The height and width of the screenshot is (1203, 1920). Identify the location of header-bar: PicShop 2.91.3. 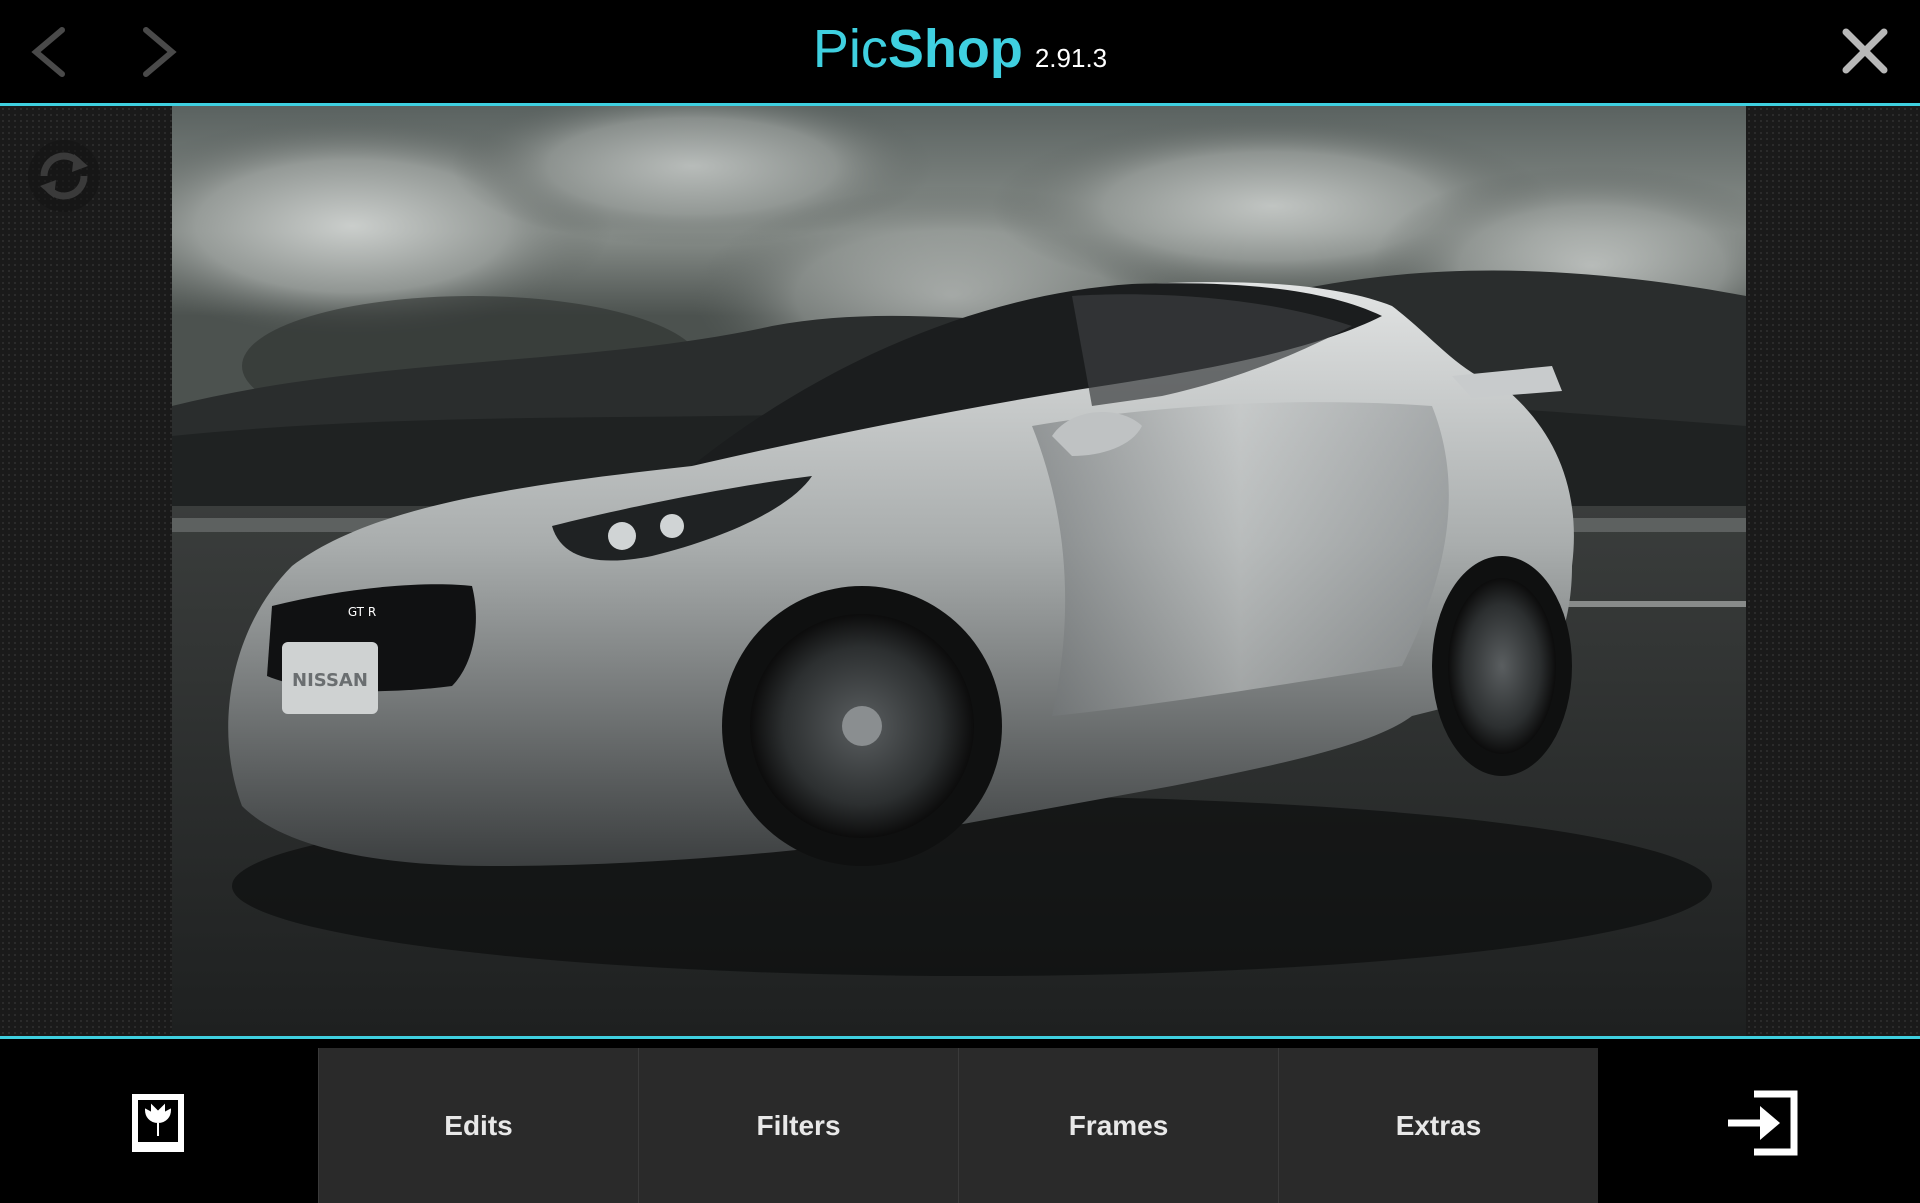
(960, 53).